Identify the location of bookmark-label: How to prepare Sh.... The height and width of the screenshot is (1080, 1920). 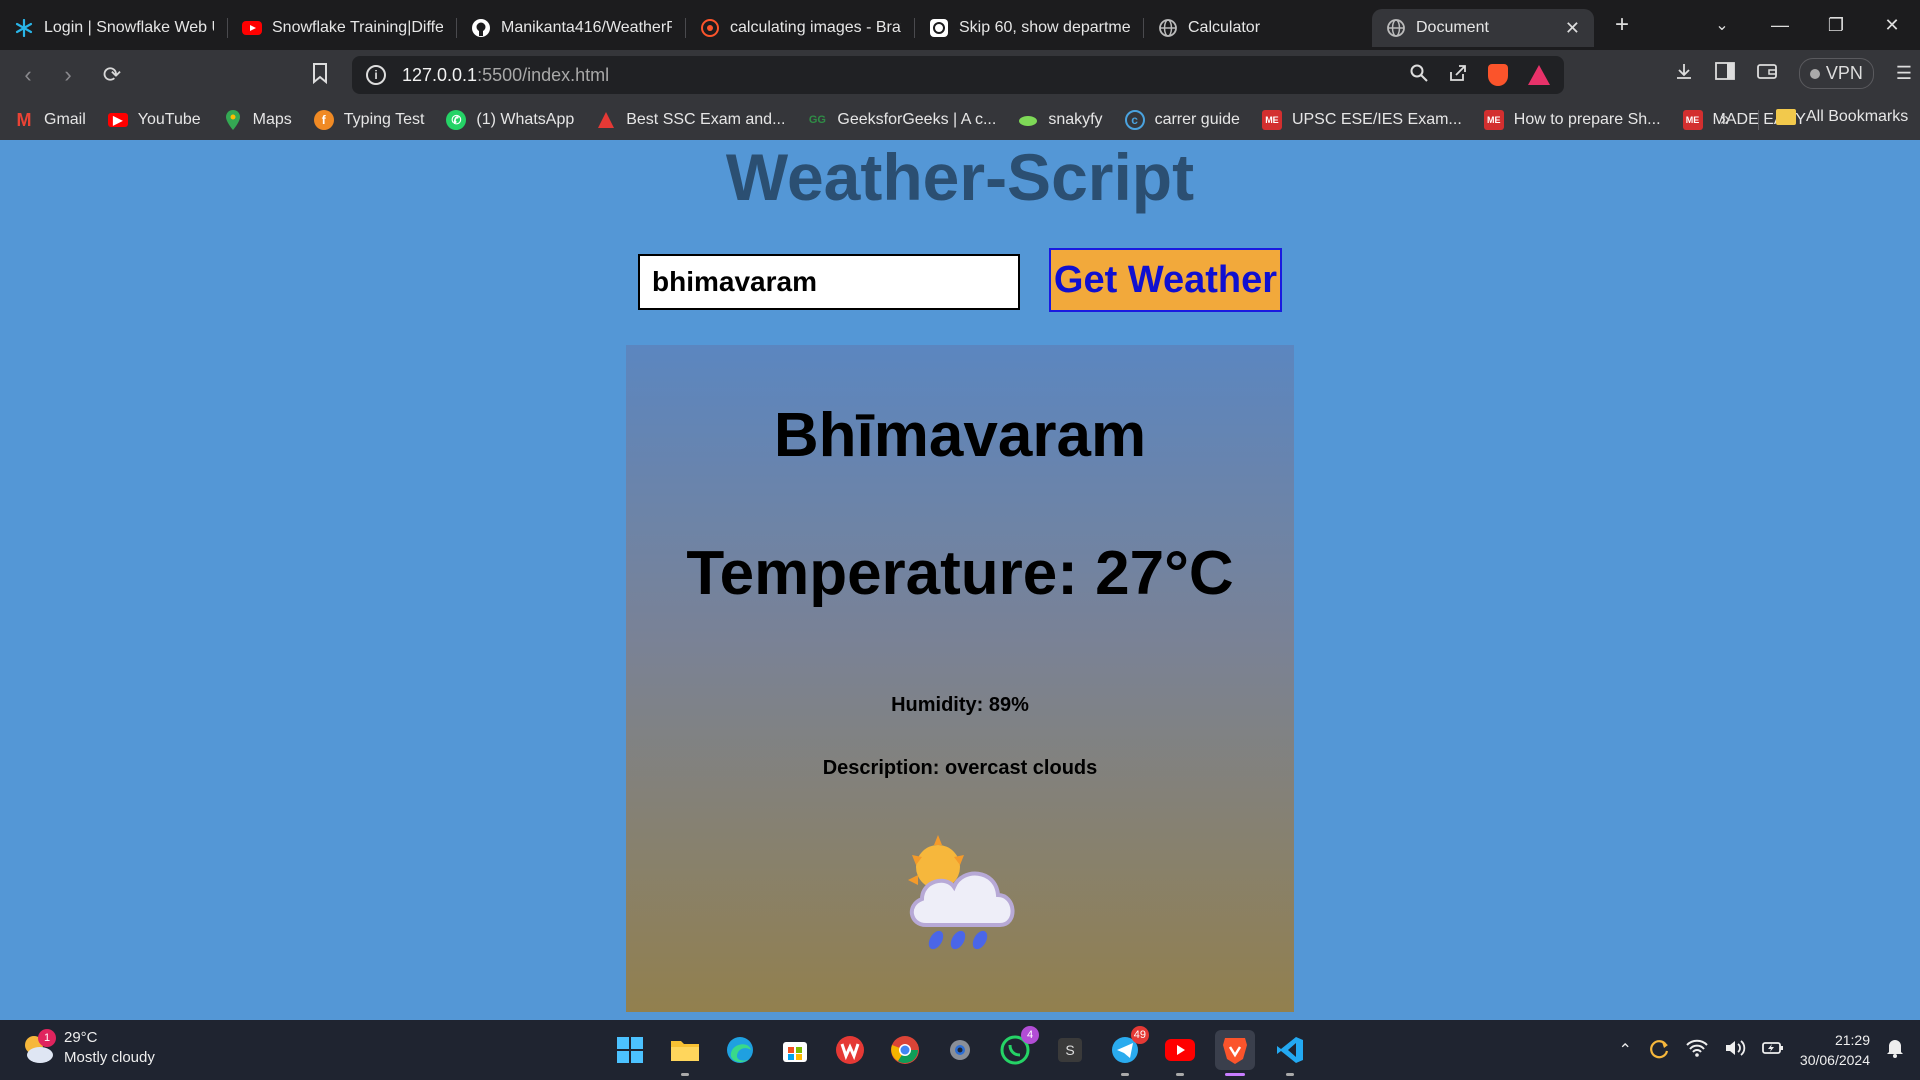
(1587, 119).